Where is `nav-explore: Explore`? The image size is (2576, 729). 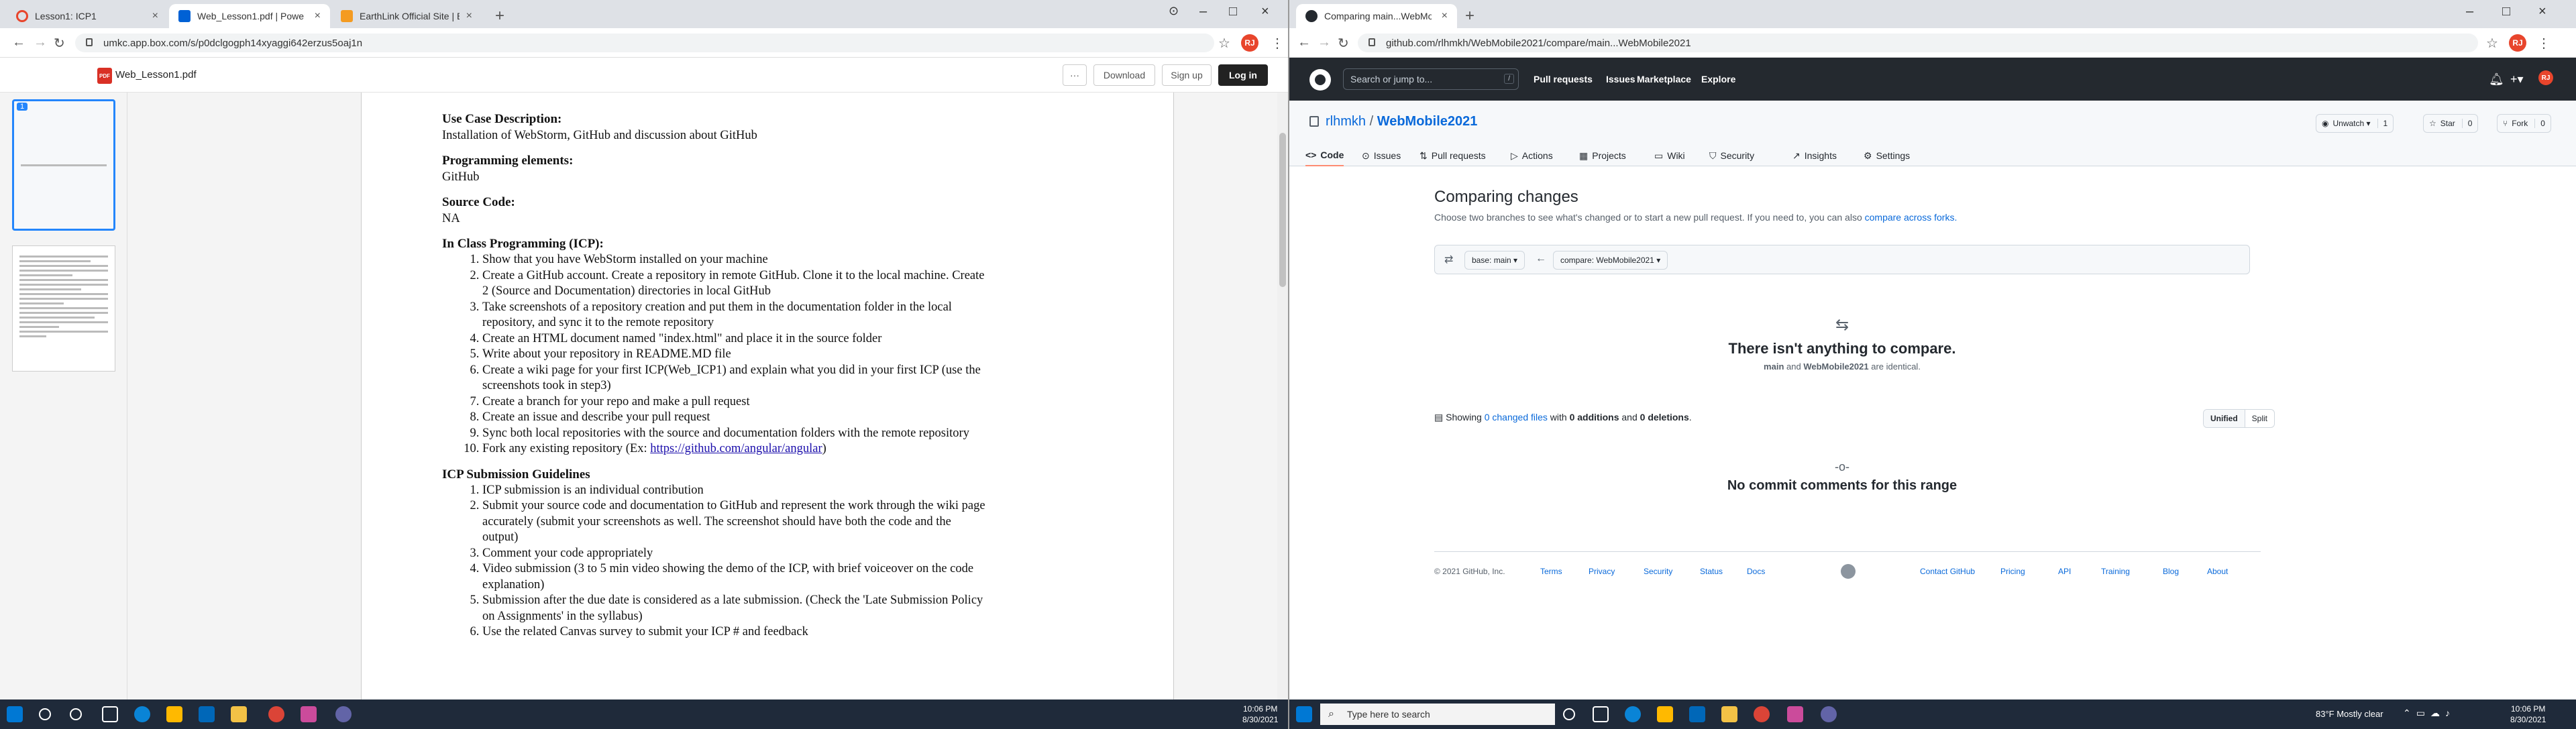
nav-explore: Explore is located at coordinates (1718, 79).